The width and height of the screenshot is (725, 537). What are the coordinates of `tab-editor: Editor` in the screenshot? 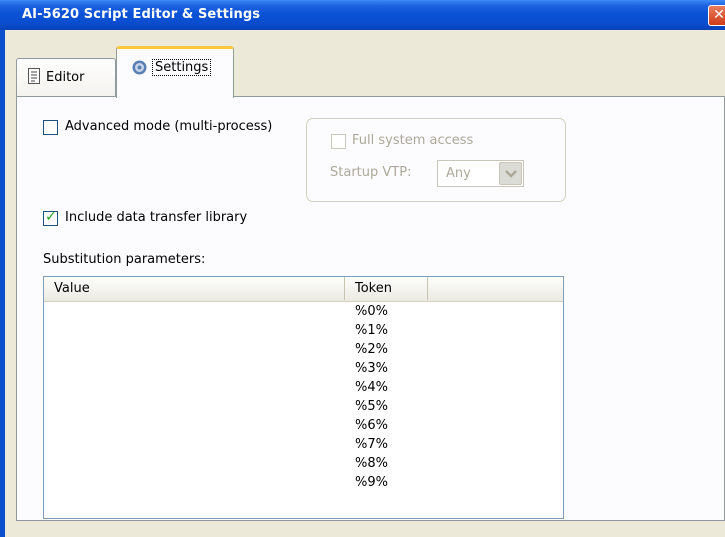 It's located at (66, 77).